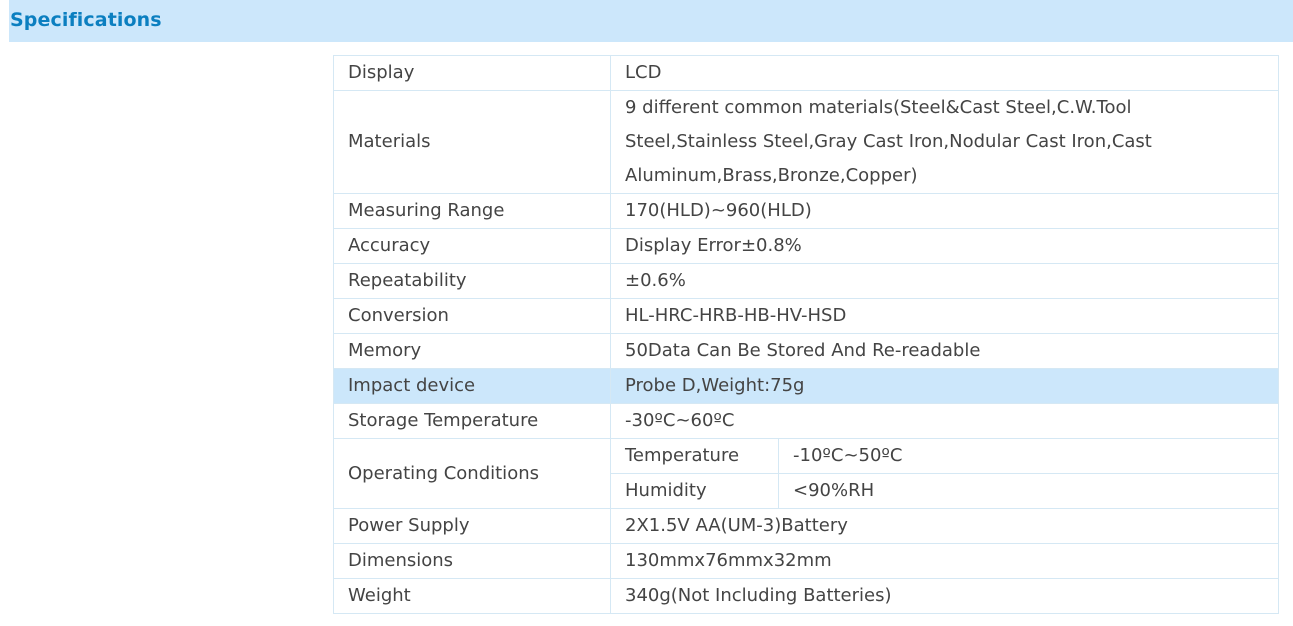 The height and width of the screenshot is (626, 1293). Describe the element at coordinates (86, 20) in the screenshot. I see `section-title: Specifications` at that location.